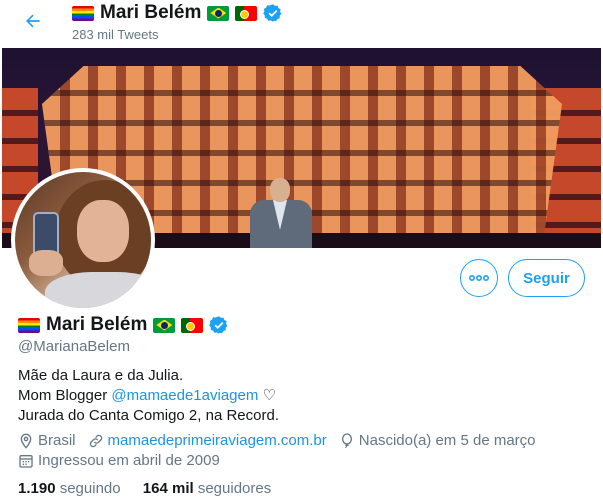 Image resolution: width=603 pixels, height=500 pixels. Describe the element at coordinates (65, 395) in the screenshot. I see `bio-line-2-prefix: Mom Blogger` at that location.